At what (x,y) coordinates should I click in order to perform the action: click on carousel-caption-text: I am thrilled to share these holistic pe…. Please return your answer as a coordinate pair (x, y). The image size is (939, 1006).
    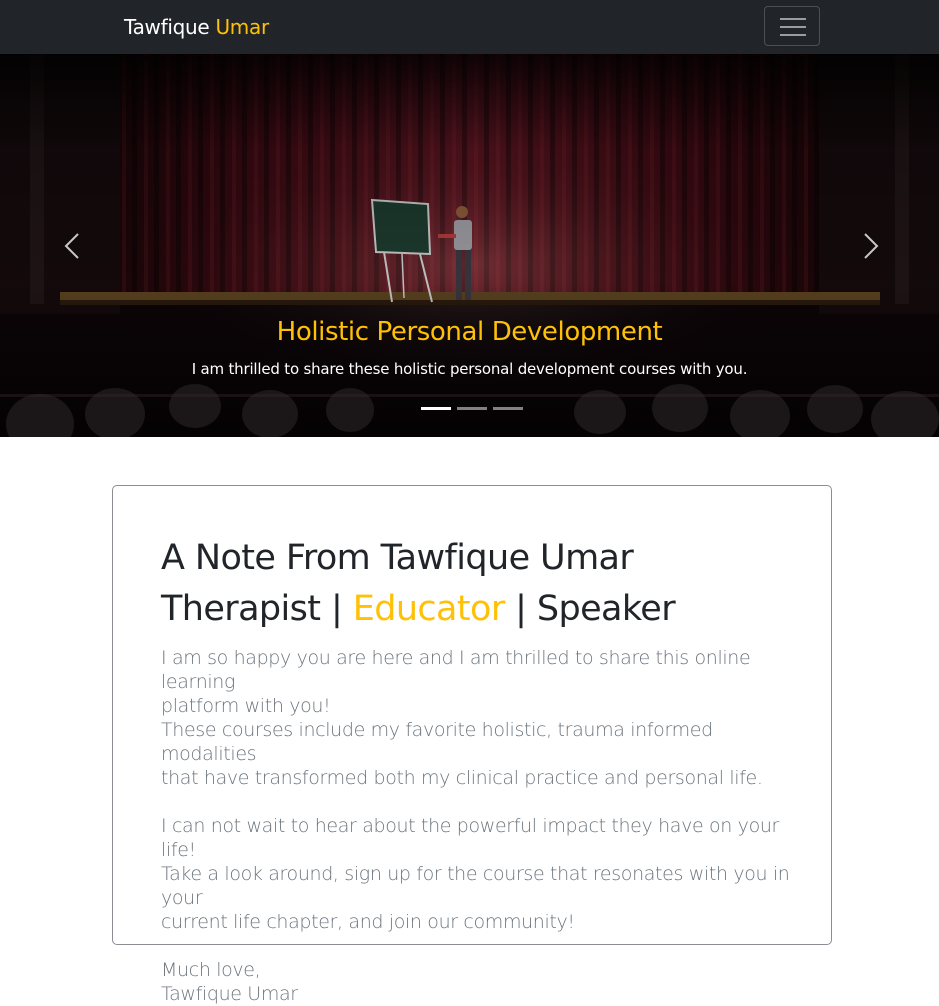
    Looking at the image, I should click on (469, 369).